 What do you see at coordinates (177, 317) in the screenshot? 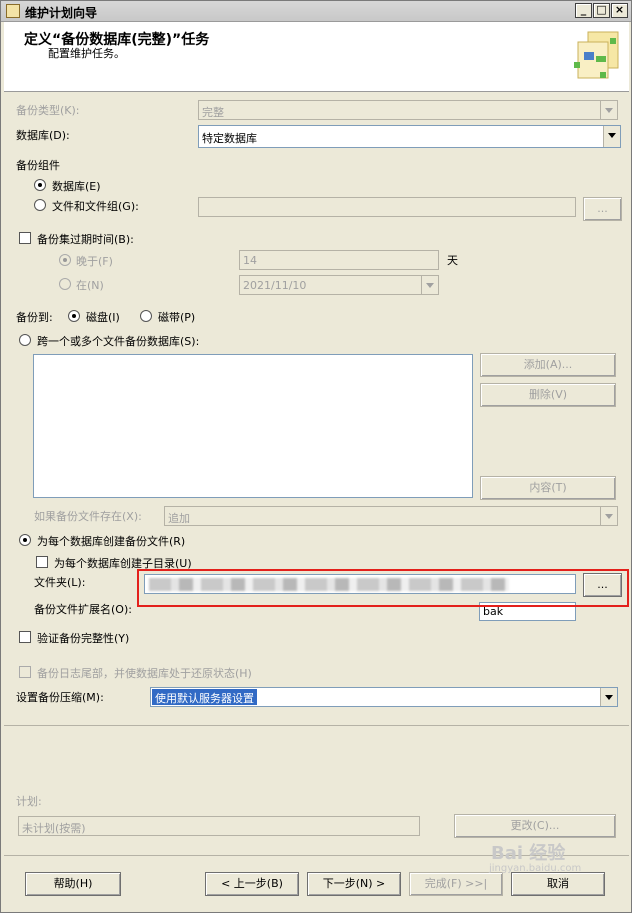
I see `tape-radio-label: 磁带(P)` at bounding box center [177, 317].